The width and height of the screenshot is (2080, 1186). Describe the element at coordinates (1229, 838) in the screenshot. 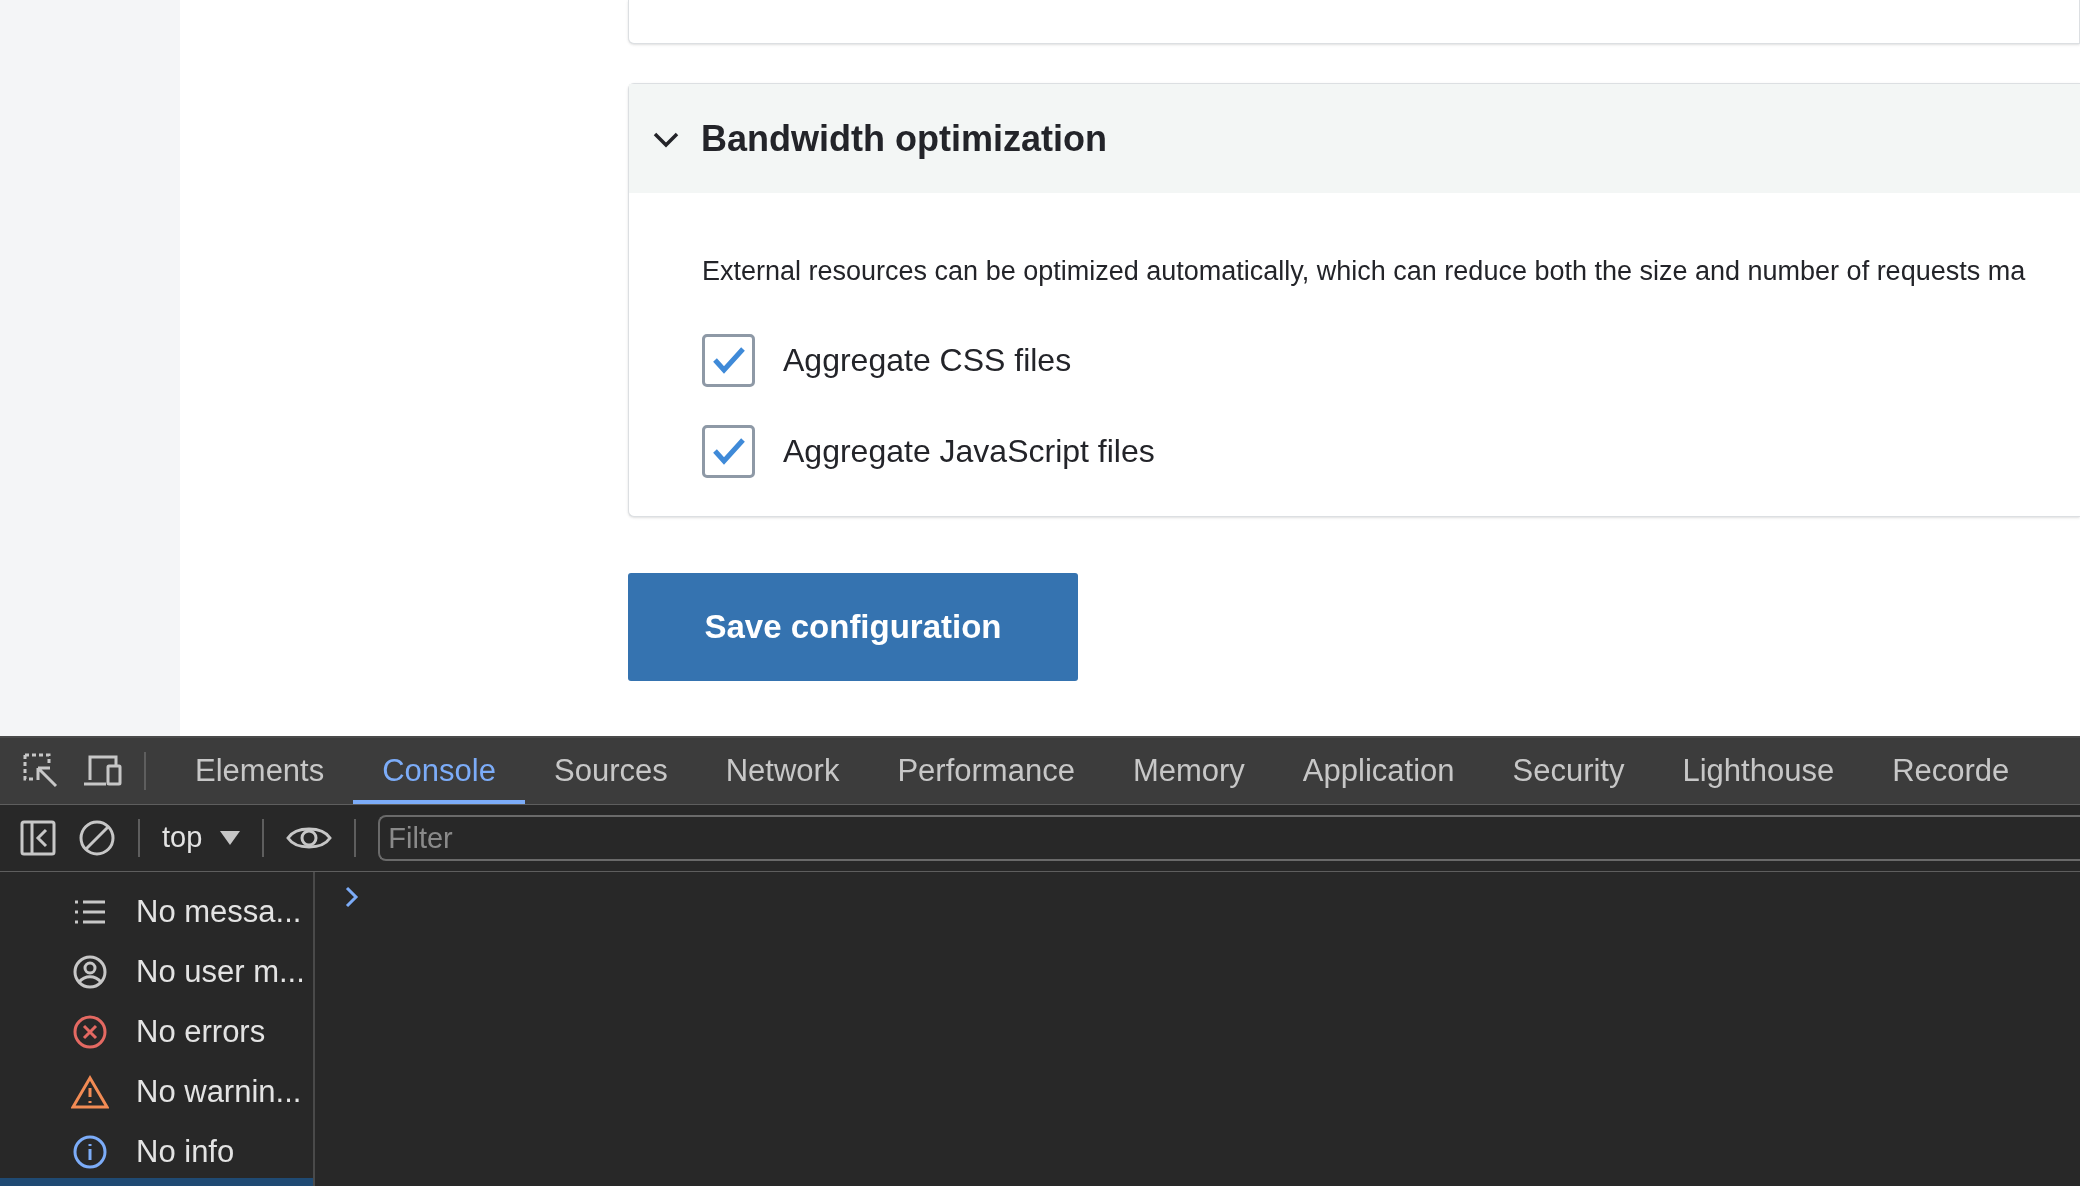

I see `filter-field: Filter` at that location.